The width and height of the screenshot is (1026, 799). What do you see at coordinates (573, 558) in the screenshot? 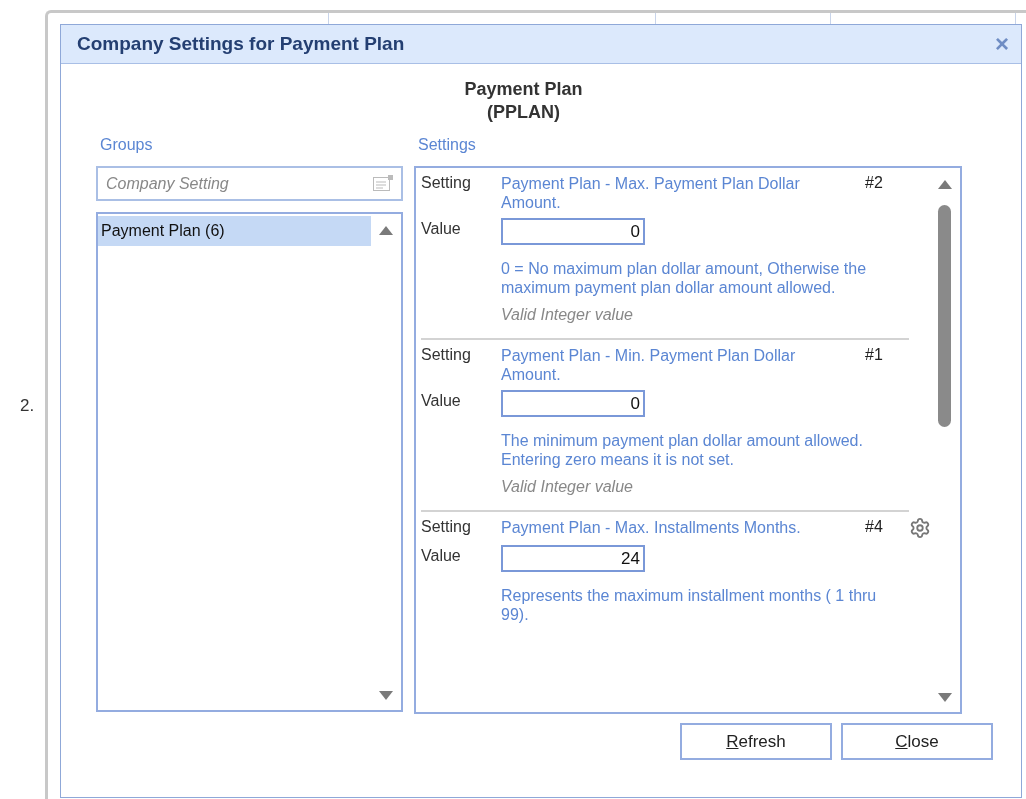
I see `value-field: 24` at bounding box center [573, 558].